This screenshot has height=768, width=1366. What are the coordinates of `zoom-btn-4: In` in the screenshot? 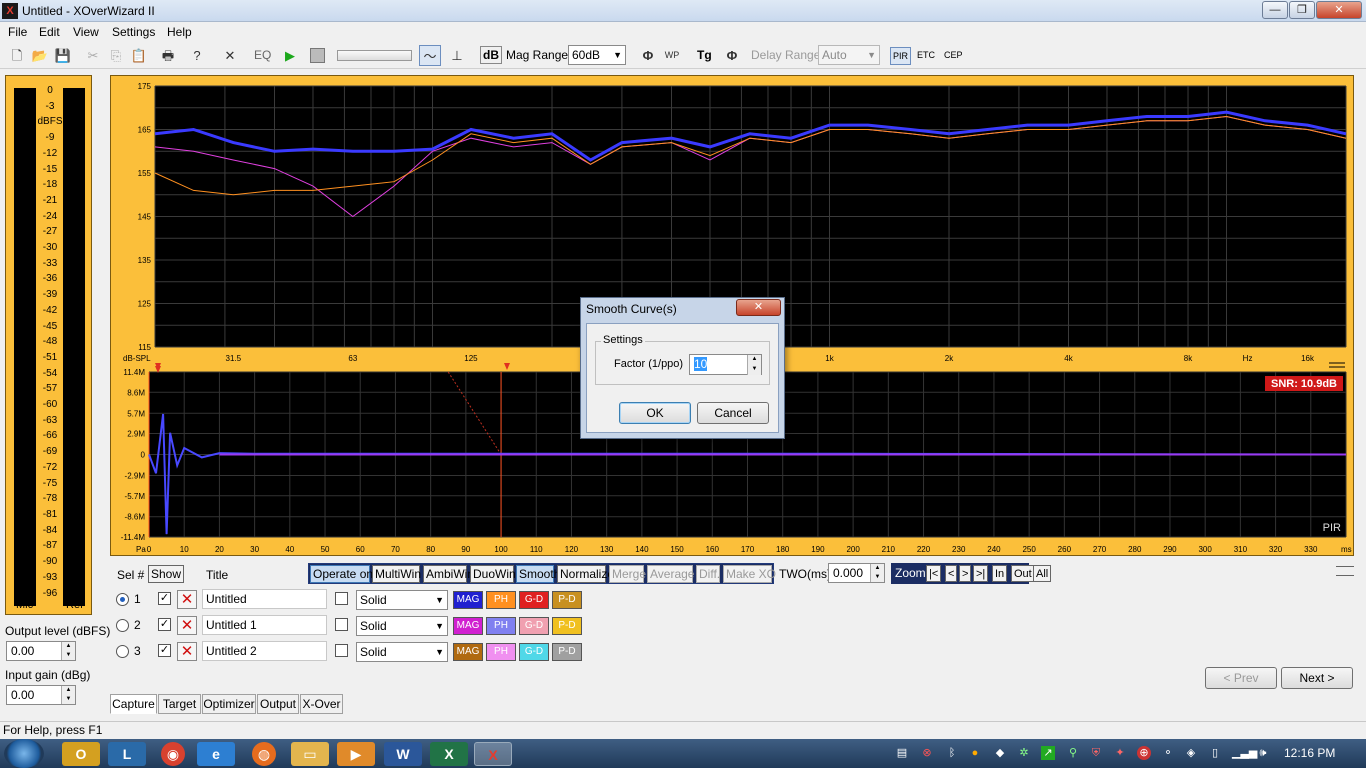 It's located at (1000, 573).